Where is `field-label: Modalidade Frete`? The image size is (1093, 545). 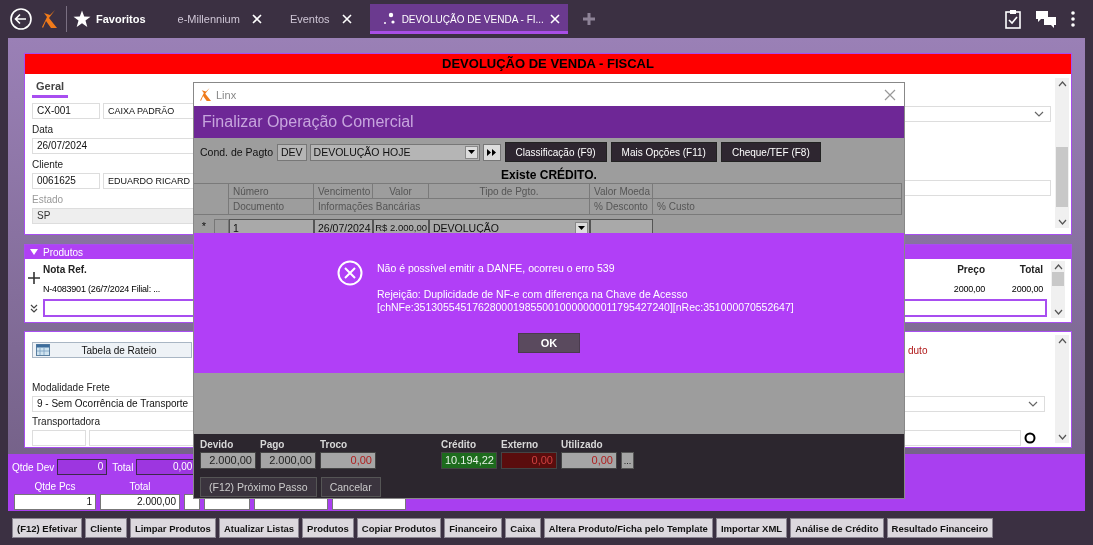 field-label: Modalidade Frete is located at coordinates (71, 388).